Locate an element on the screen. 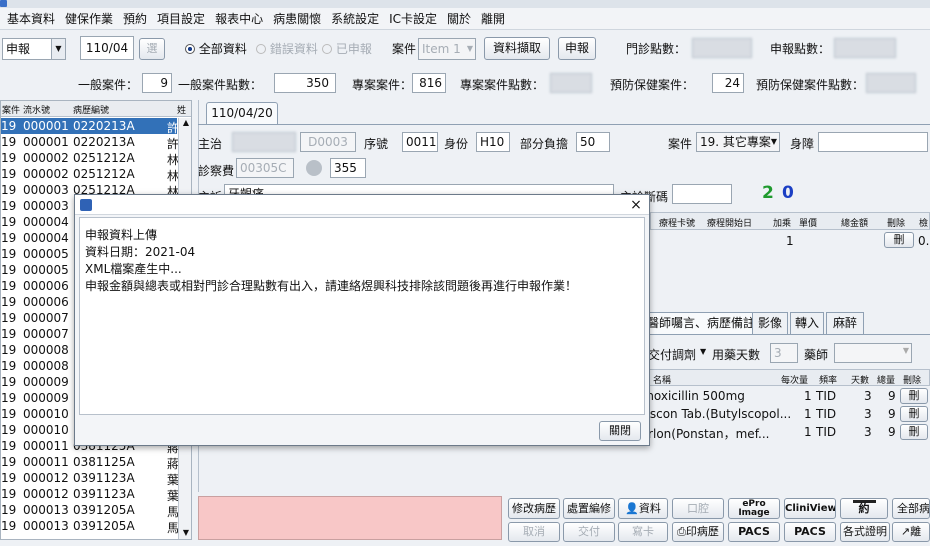 This screenshot has width=930, height=546. cell-serial: 000013 is located at coordinates (46, 510).